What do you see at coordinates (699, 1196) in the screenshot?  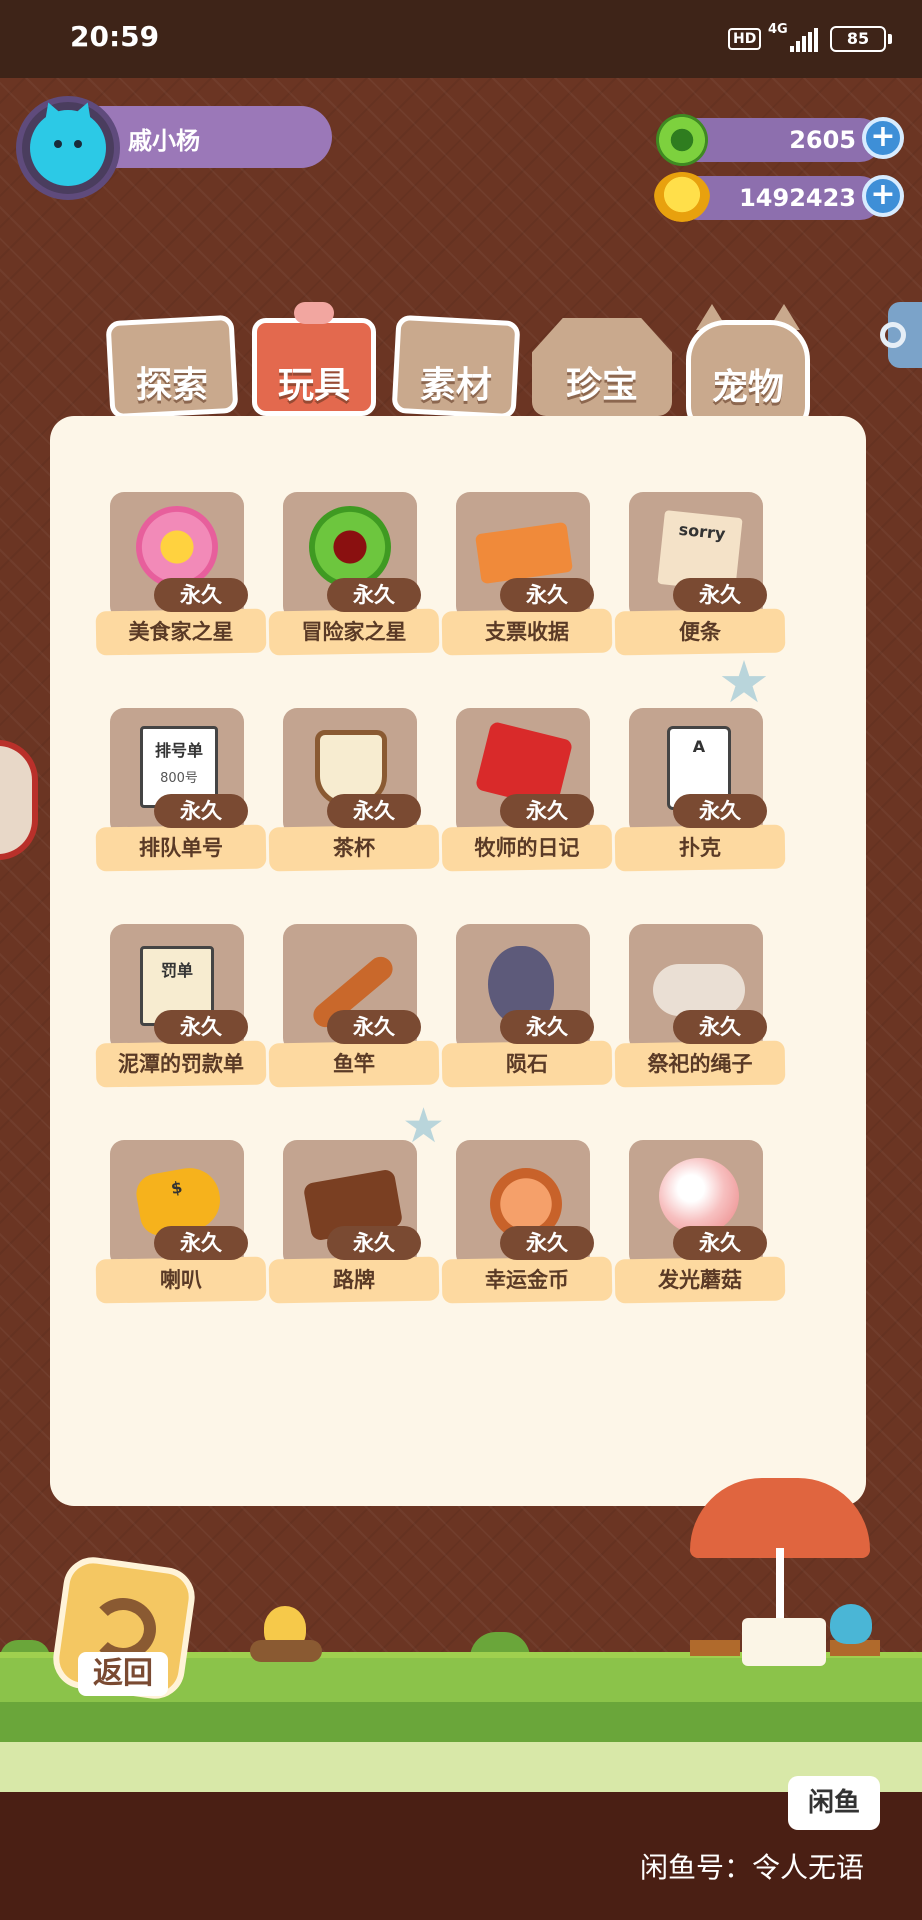 I see `glowing-mushroom-icon` at bounding box center [699, 1196].